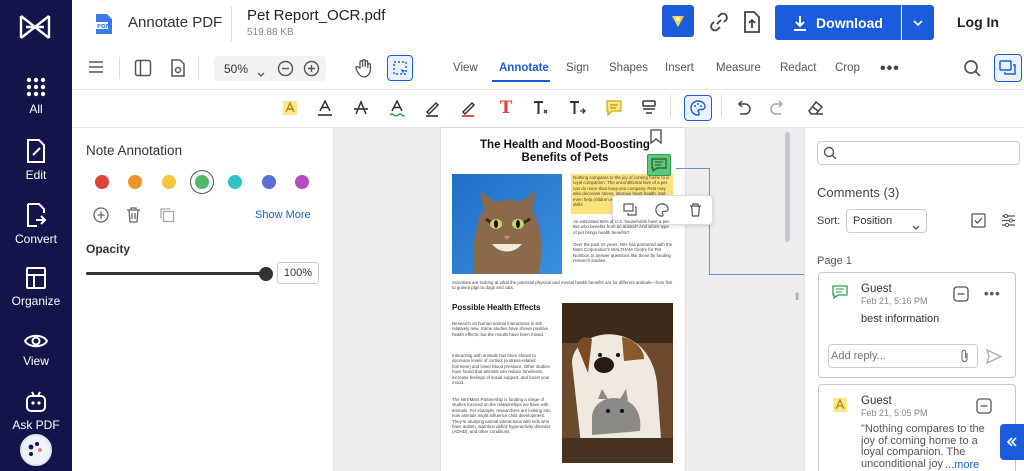 The height and width of the screenshot is (471, 1024). Describe the element at coordinates (236, 69) in the screenshot. I see `zoom-value: 50%` at that location.